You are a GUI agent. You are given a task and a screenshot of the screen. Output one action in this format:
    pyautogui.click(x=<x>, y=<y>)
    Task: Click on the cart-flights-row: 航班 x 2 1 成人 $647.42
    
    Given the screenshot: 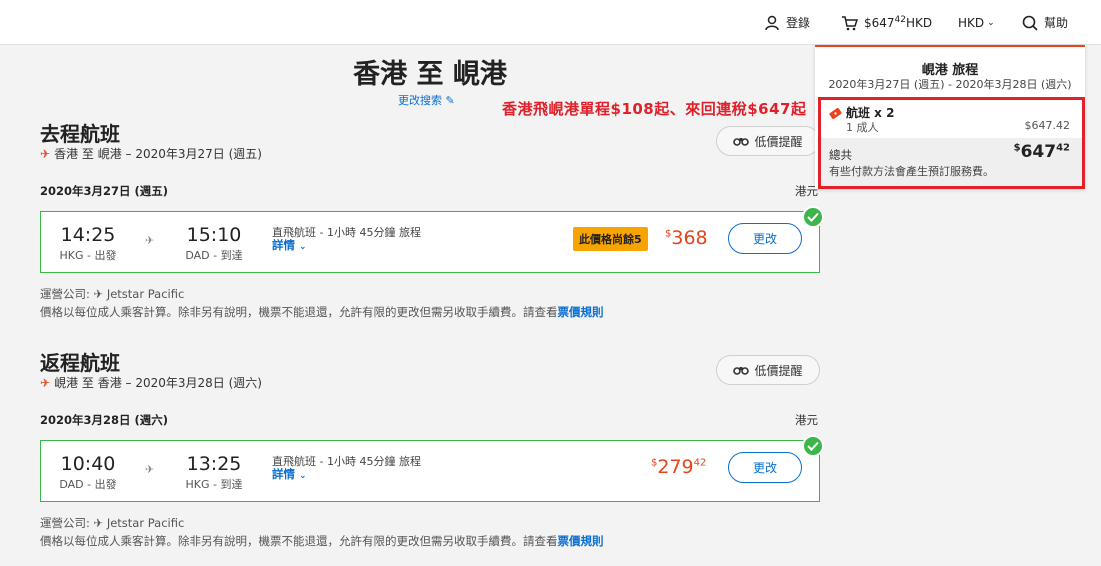 What is the action you would take?
    pyautogui.click(x=951, y=119)
    